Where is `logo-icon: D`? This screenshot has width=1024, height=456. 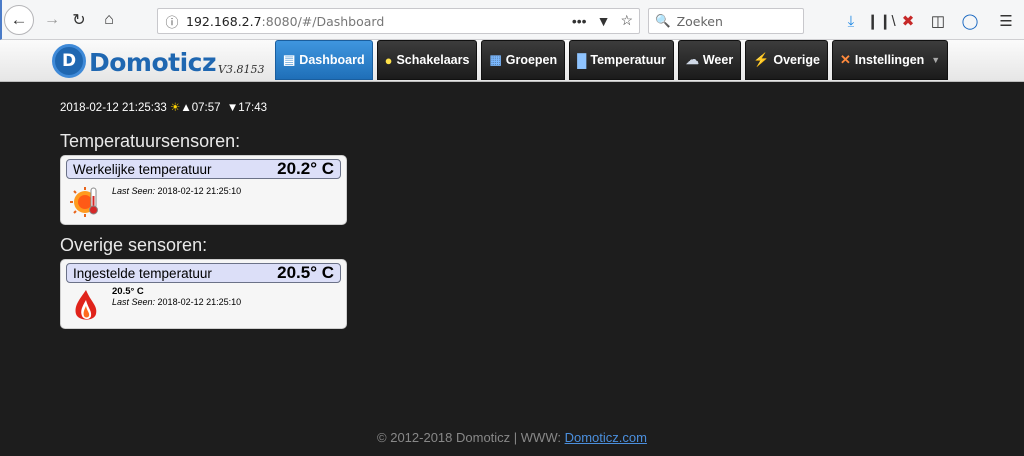 logo-icon: D is located at coordinates (69, 61).